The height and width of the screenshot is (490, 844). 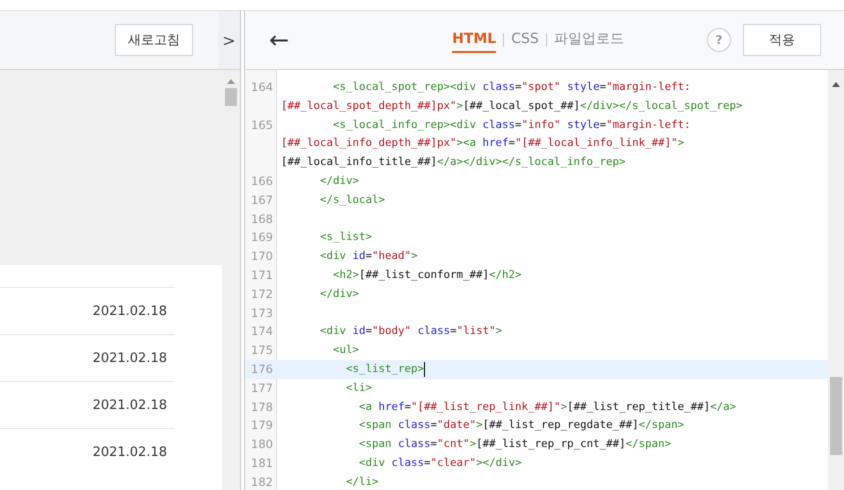 I want to click on code-line: <div class="clear"></div>, so click(x=440, y=462).